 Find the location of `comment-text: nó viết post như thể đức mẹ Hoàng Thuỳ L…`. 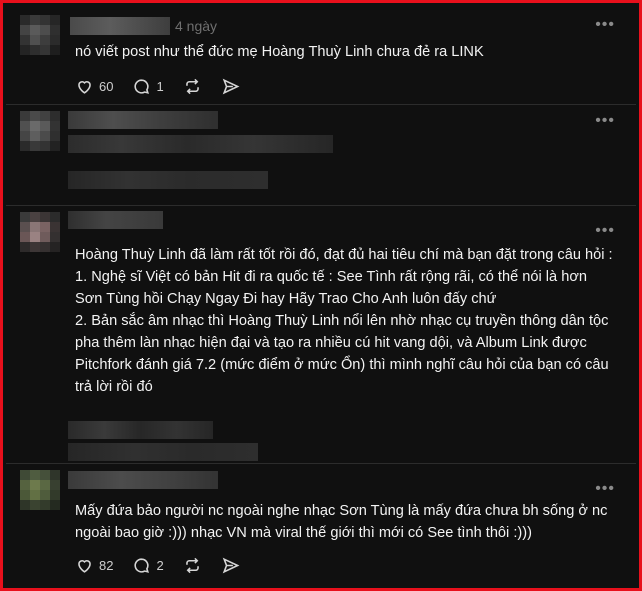

comment-text: nó viết post như thể đức mẹ Hoàng Thuỳ L… is located at coordinates (279, 52).